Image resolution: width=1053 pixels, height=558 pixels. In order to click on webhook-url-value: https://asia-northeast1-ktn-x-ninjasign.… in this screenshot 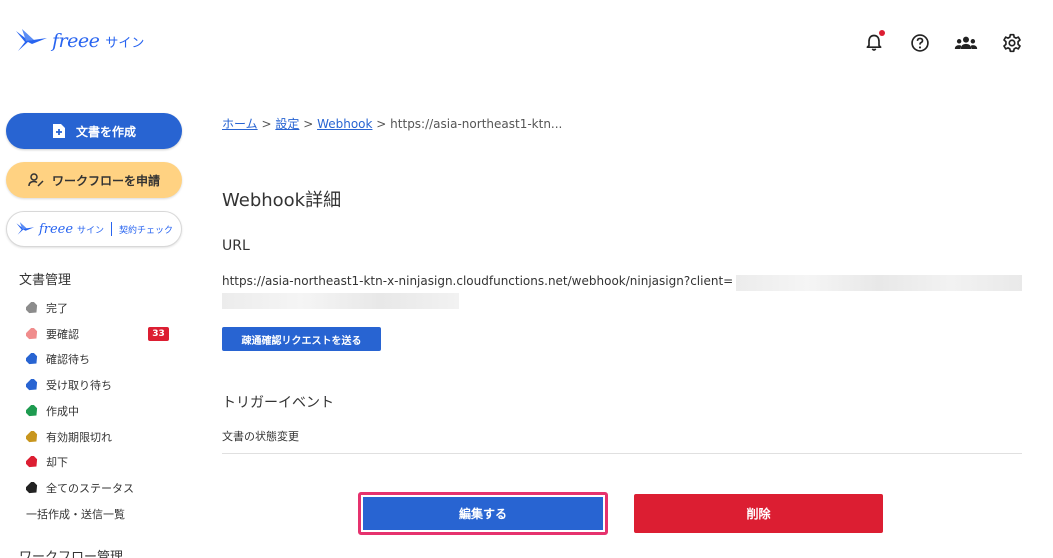, I will do `click(478, 281)`.